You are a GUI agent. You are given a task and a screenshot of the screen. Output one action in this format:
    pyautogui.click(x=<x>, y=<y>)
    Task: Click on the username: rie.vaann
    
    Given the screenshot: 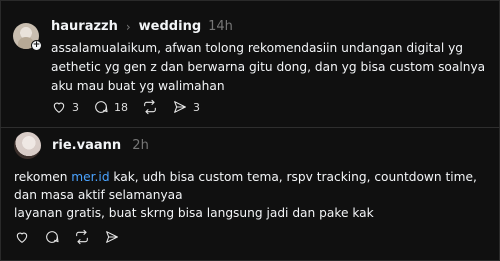 What is the action you would take?
    pyautogui.click(x=86, y=145)
    